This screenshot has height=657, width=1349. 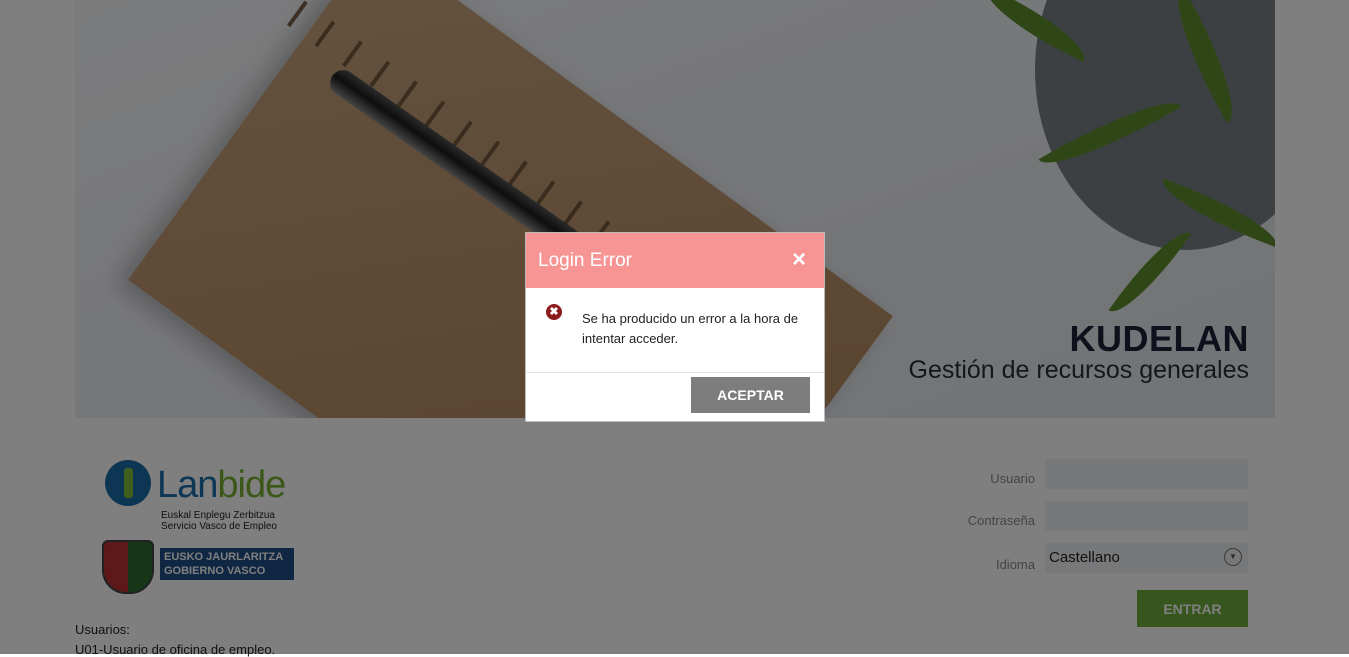 What do you see at coordinates (585, 260) in the screenshot?
I see `dialog-title: Login Error` at bounding box center [585, 260].